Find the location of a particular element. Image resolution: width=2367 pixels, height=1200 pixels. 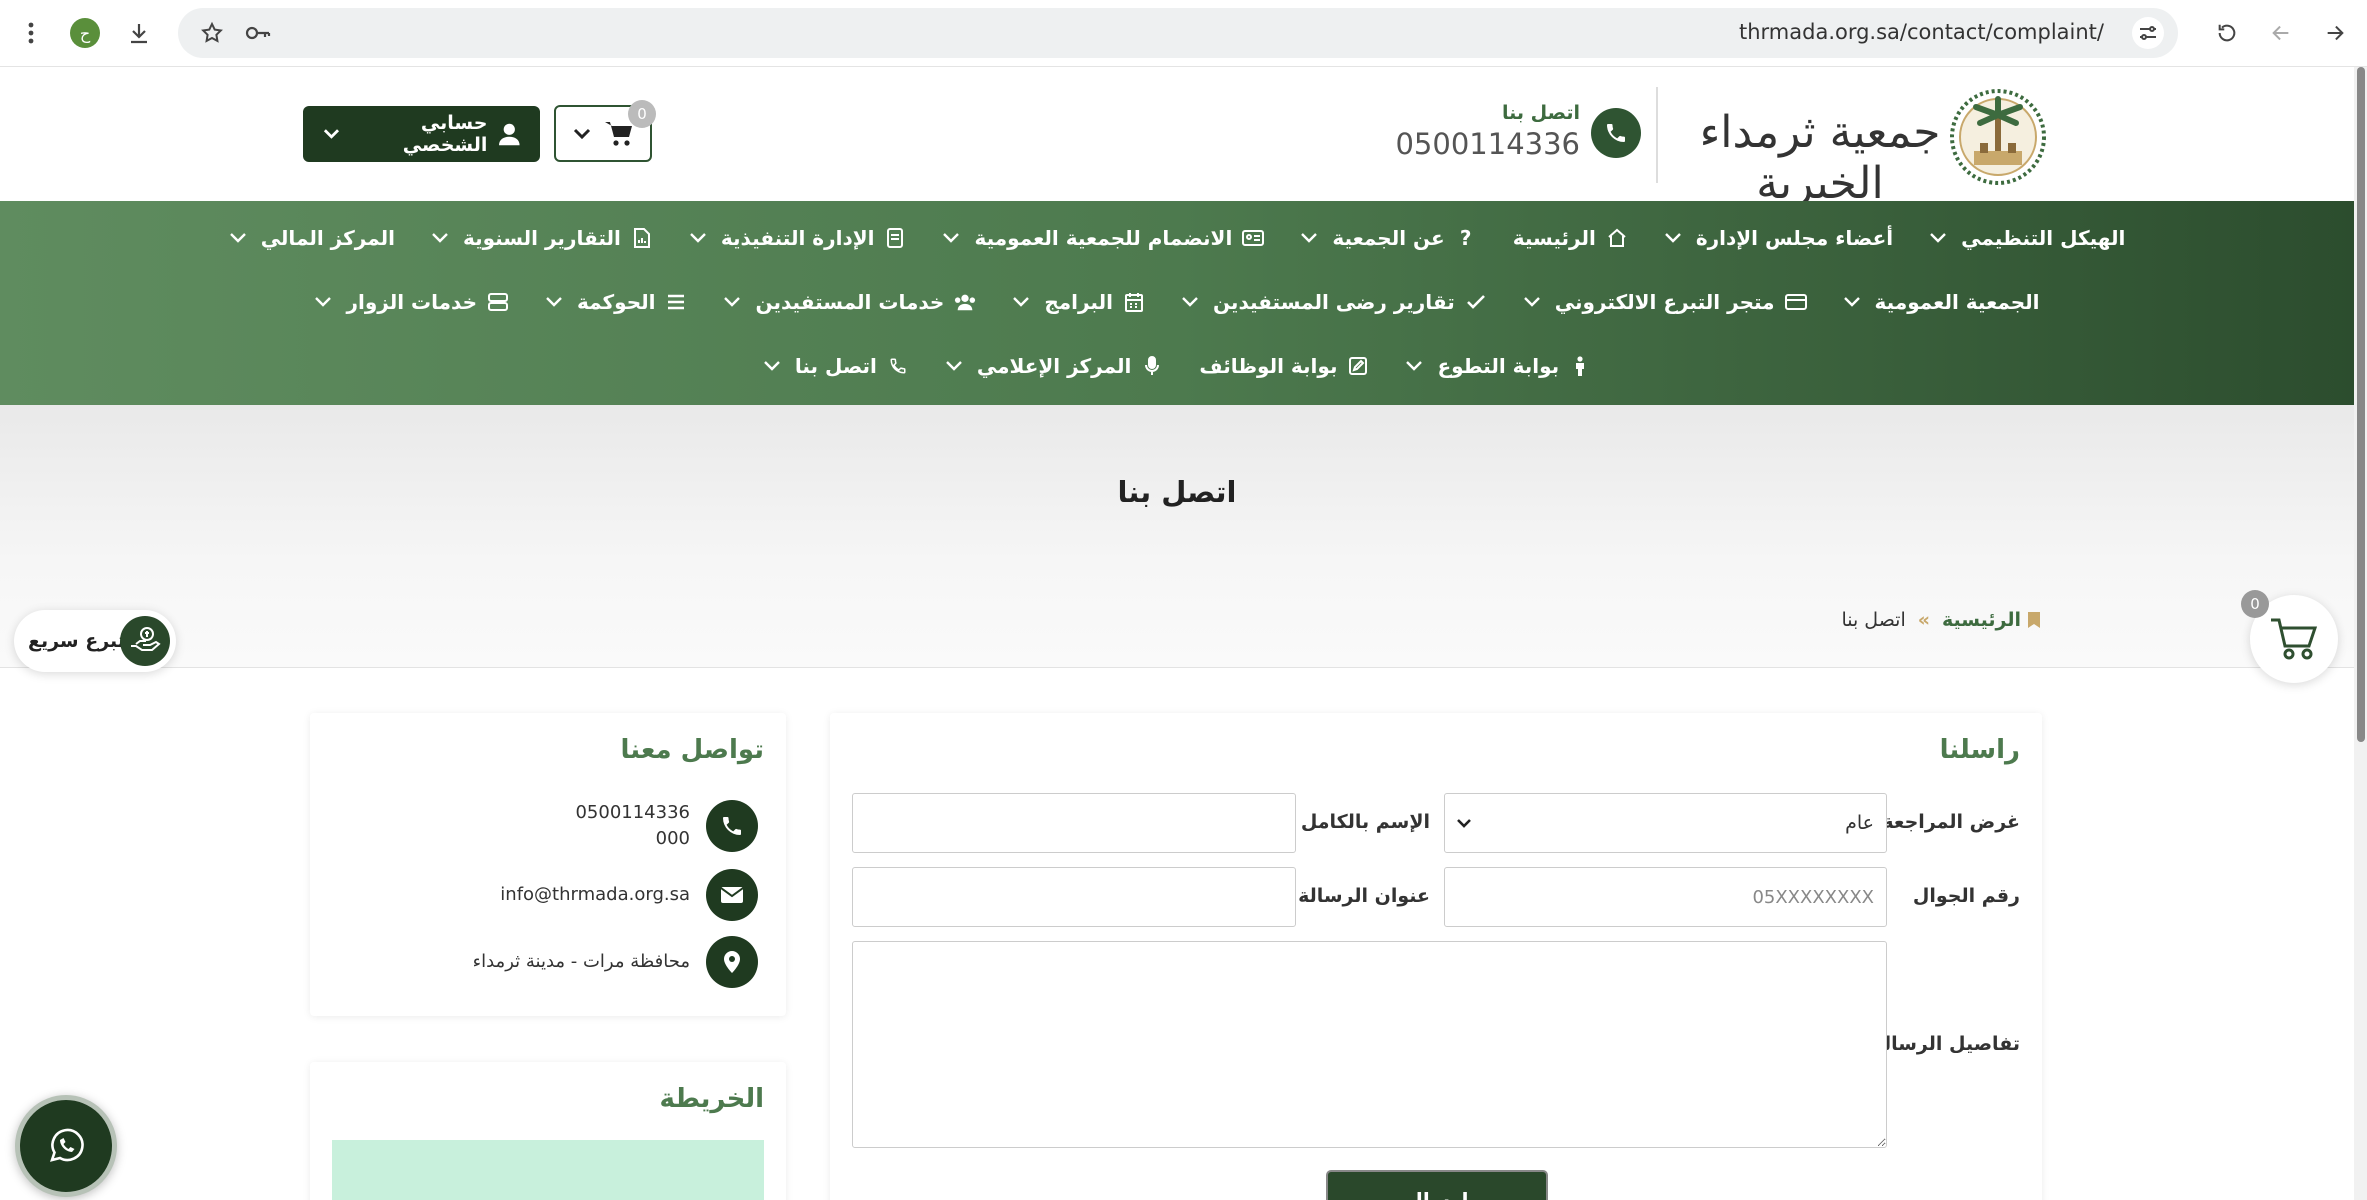

site-settings-icon is located at coordinates (2148, 33).